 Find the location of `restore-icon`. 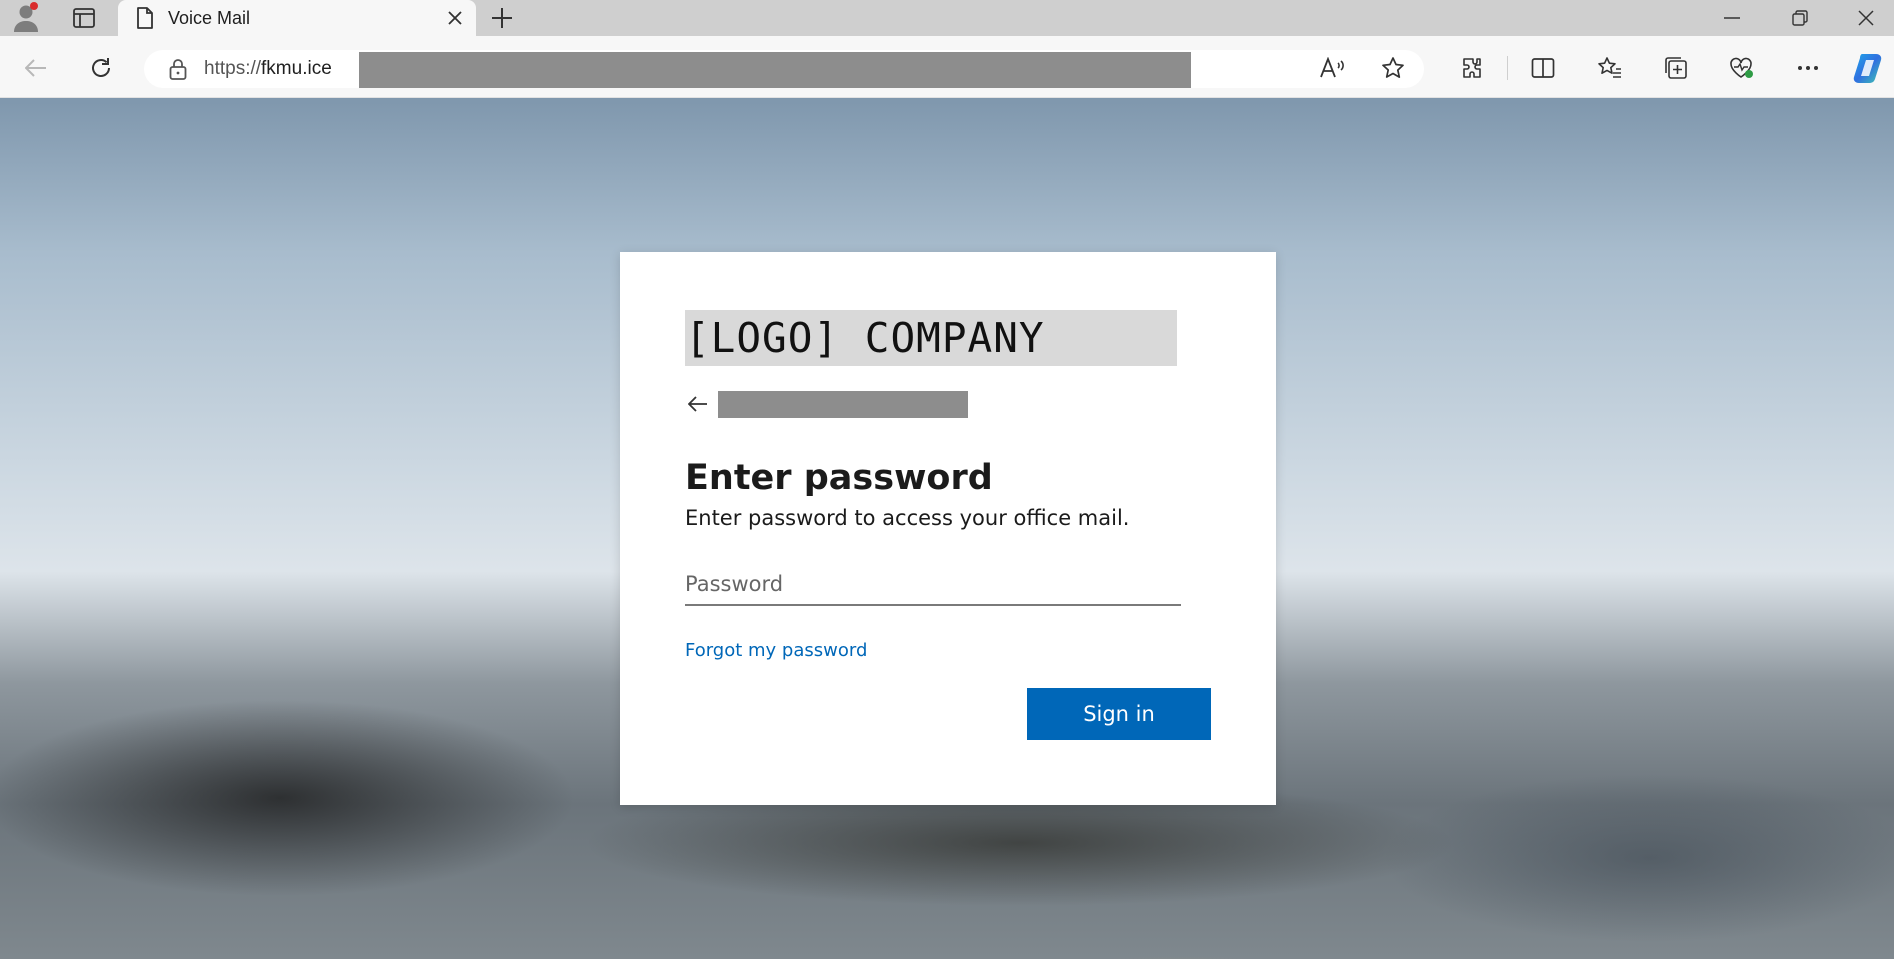

restore-icon is located at coordinates (1800, 18).